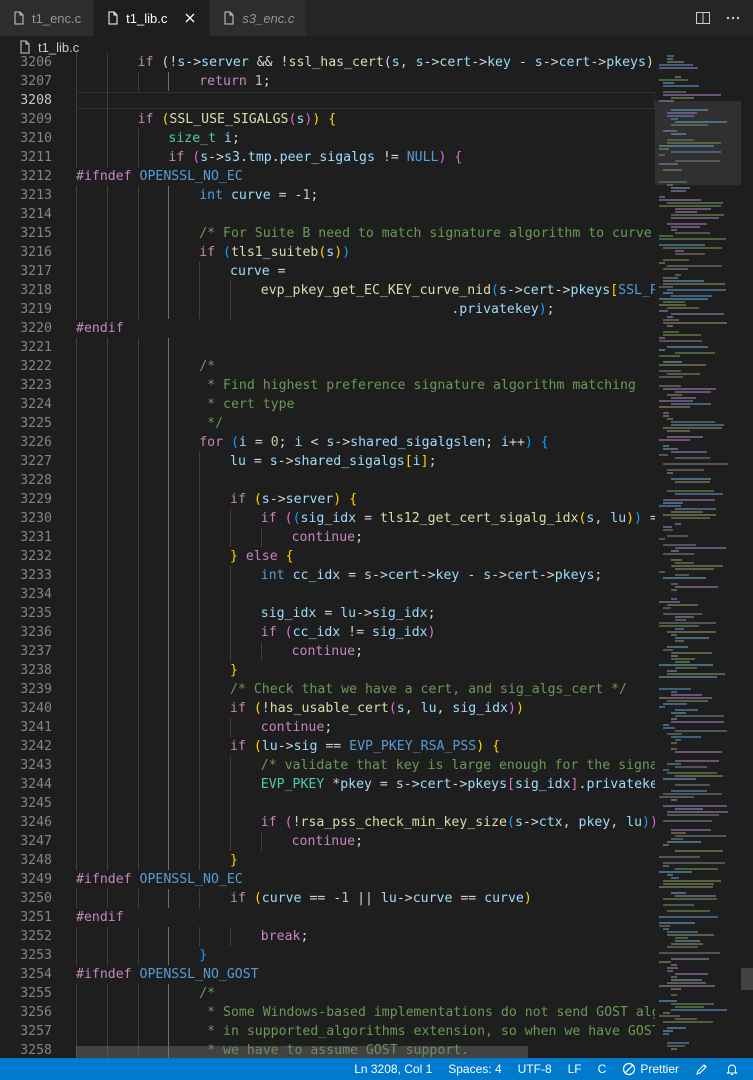  I want to click on code-line: 3209 if (SSL_USE_SIGALGS(s)) {, so click(327, 119).